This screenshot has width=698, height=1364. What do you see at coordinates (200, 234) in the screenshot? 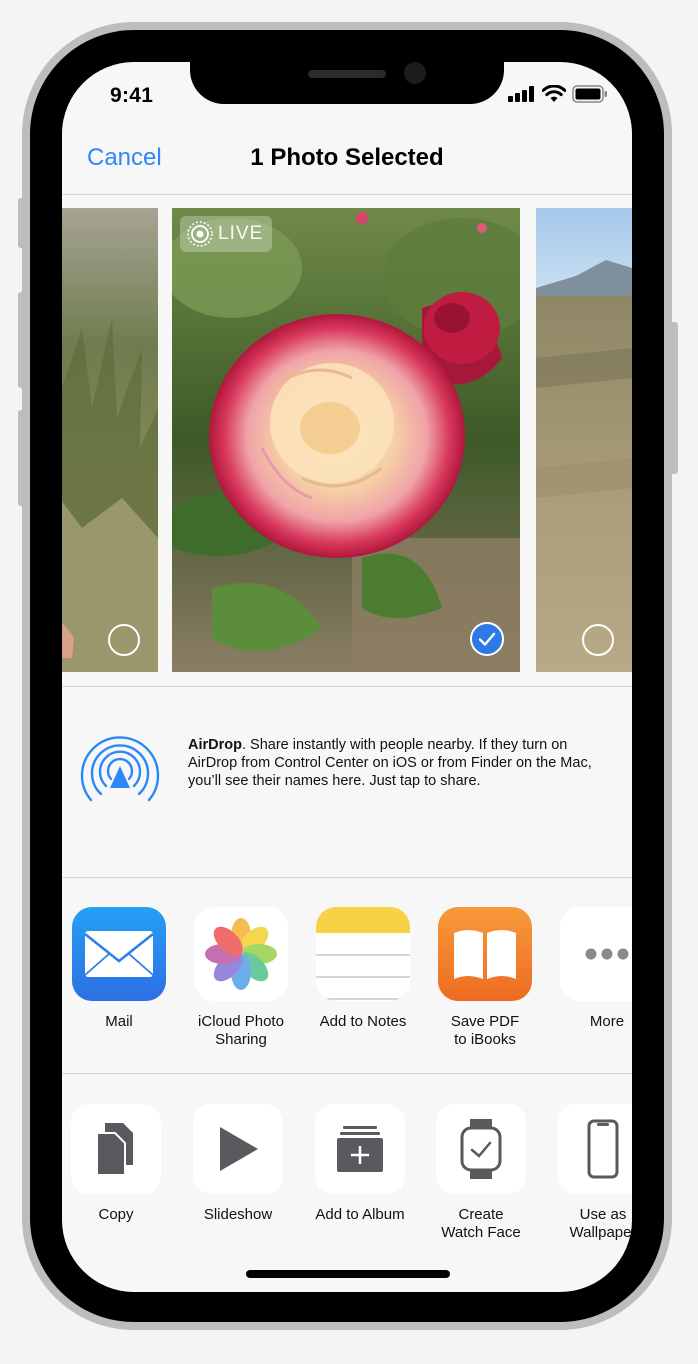
I see `live-photo-icon` at bounding box center [200, 234].